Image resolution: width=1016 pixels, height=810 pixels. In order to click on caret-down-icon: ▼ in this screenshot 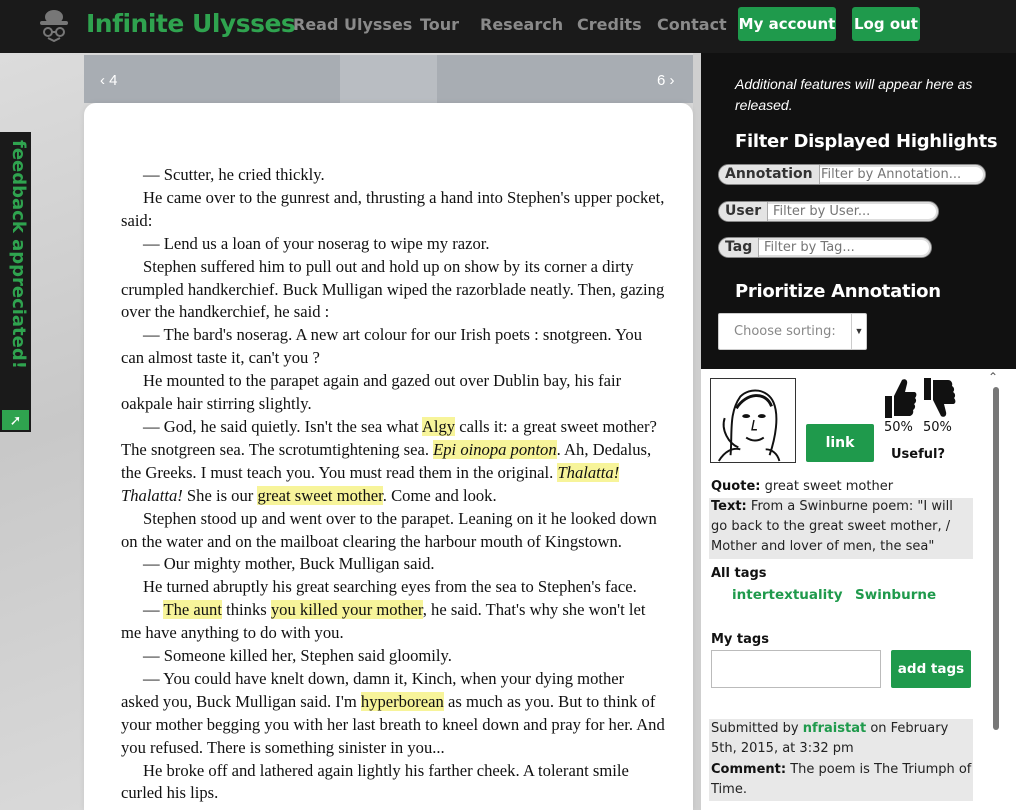, I will do `click(858, 331)`.